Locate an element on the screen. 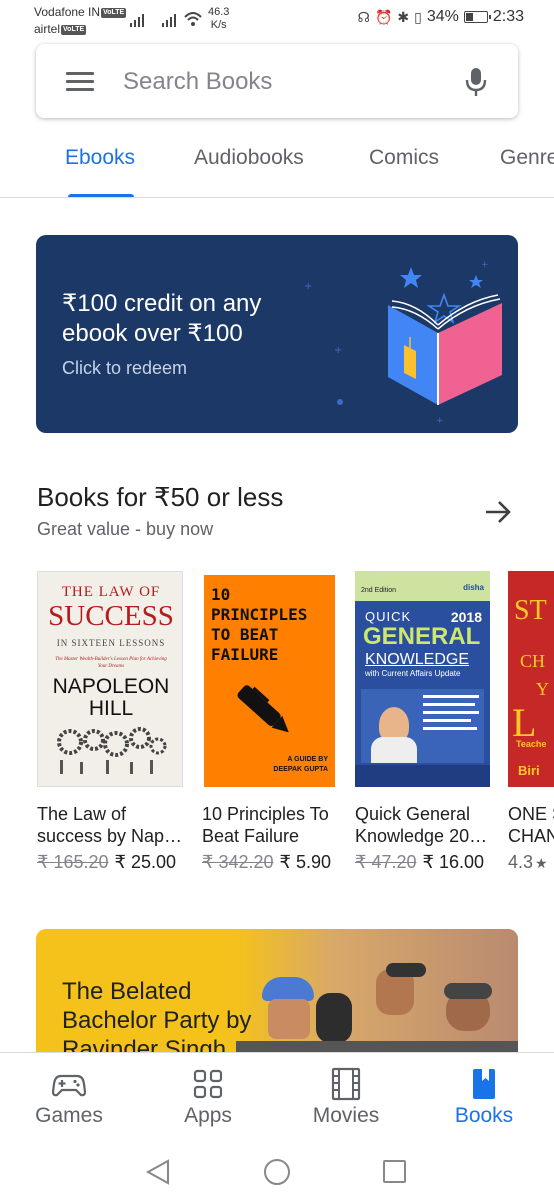  cover-text: FAILURE is located at coordinates (245, 654).